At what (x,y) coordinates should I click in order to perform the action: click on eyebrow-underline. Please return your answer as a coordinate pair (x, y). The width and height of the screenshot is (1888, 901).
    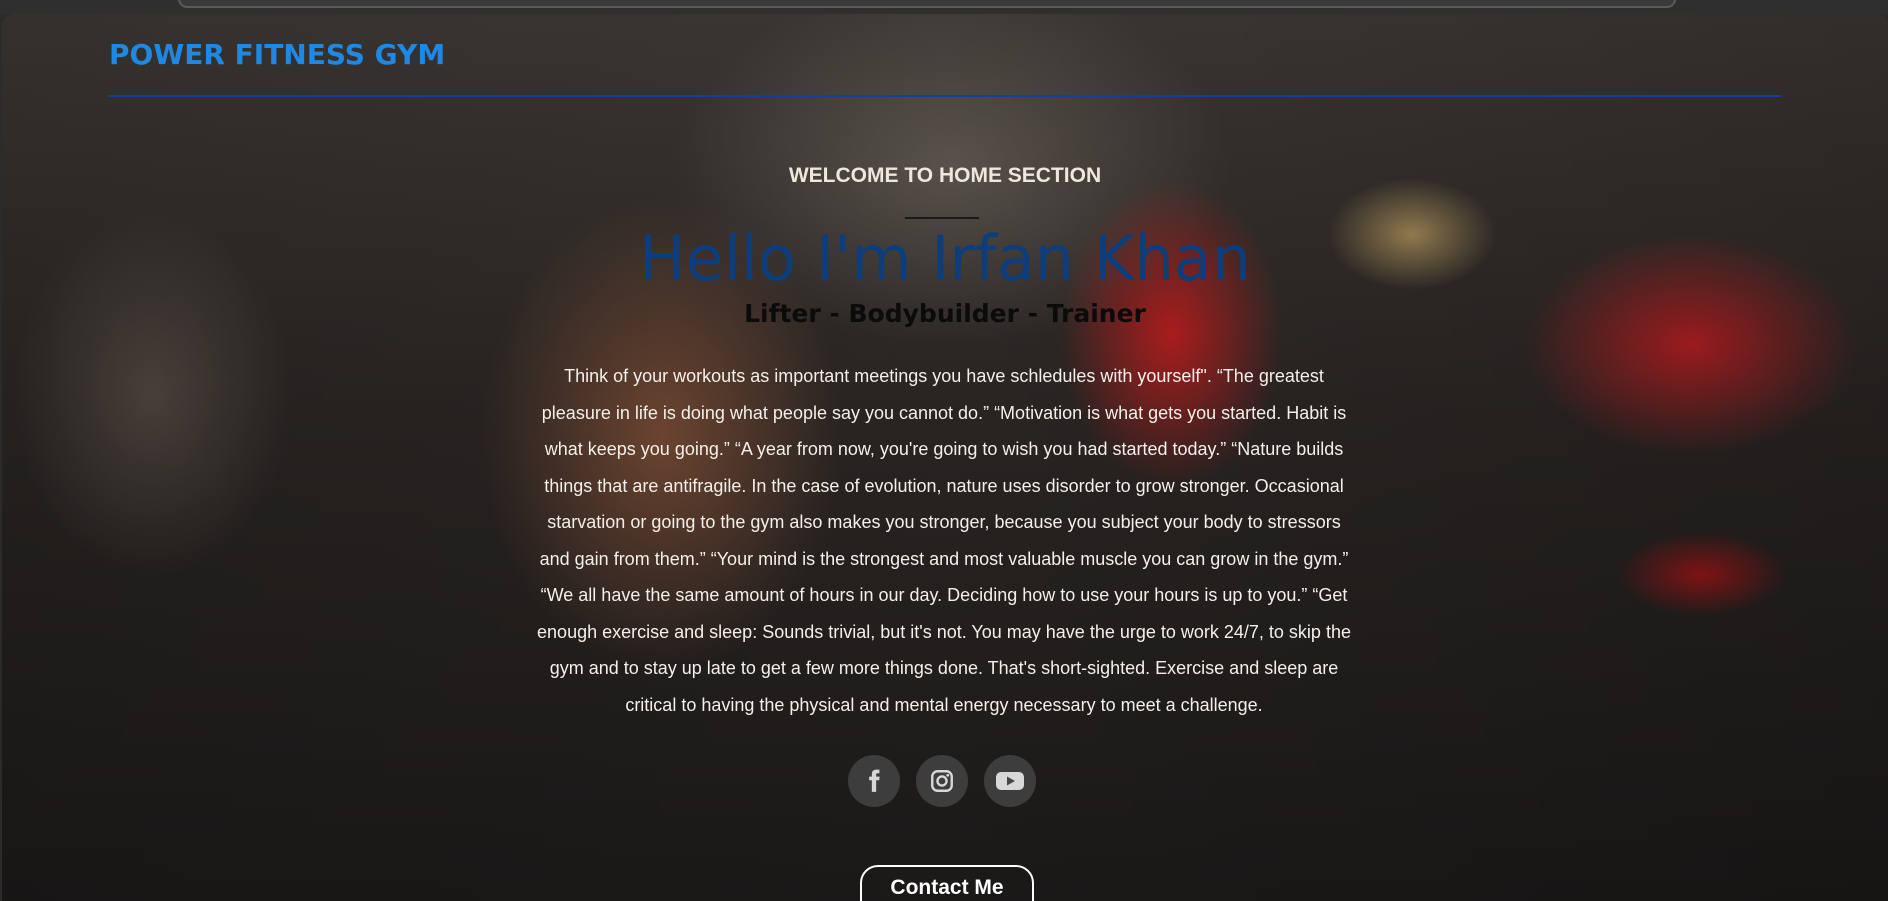
    Looking at the image, I should click on (942, 218).